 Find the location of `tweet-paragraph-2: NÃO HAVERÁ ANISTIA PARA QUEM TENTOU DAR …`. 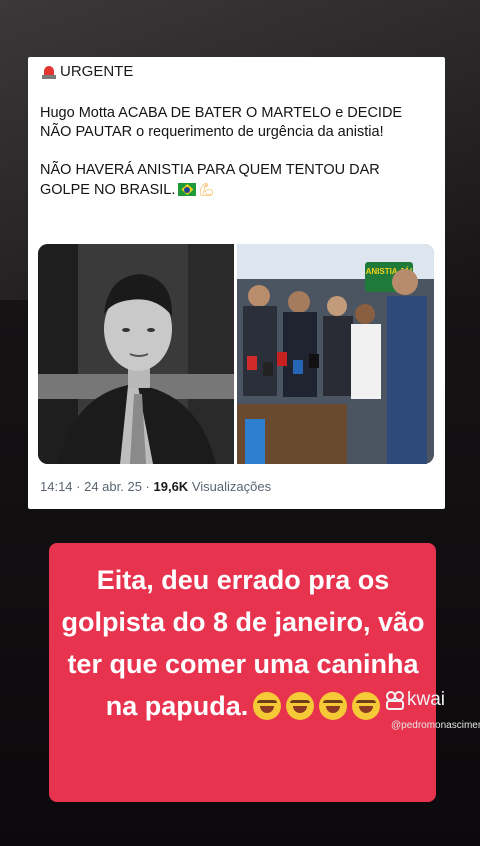

tweet-paragraph-2: NÃO HAVERÁ ANISTIA PARA QUEM TENTOU DAR … is located at coordinates (236, 180).